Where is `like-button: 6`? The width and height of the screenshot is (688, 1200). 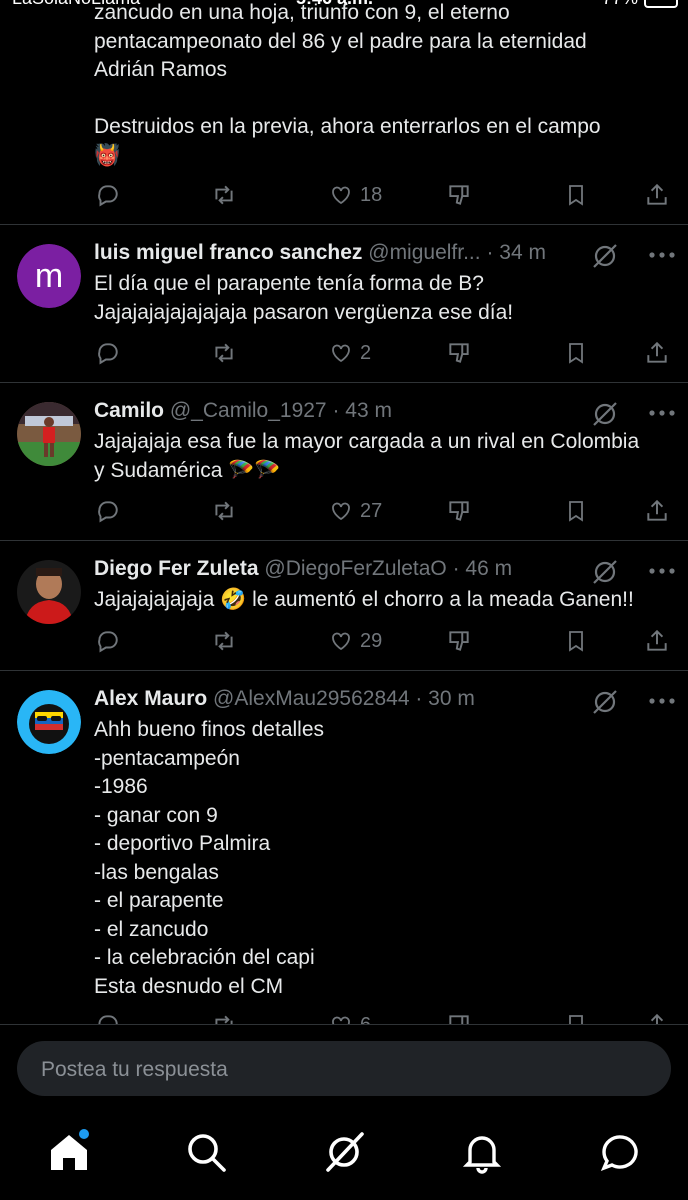
like-button: 6 is located at coordinates (349, 1017).